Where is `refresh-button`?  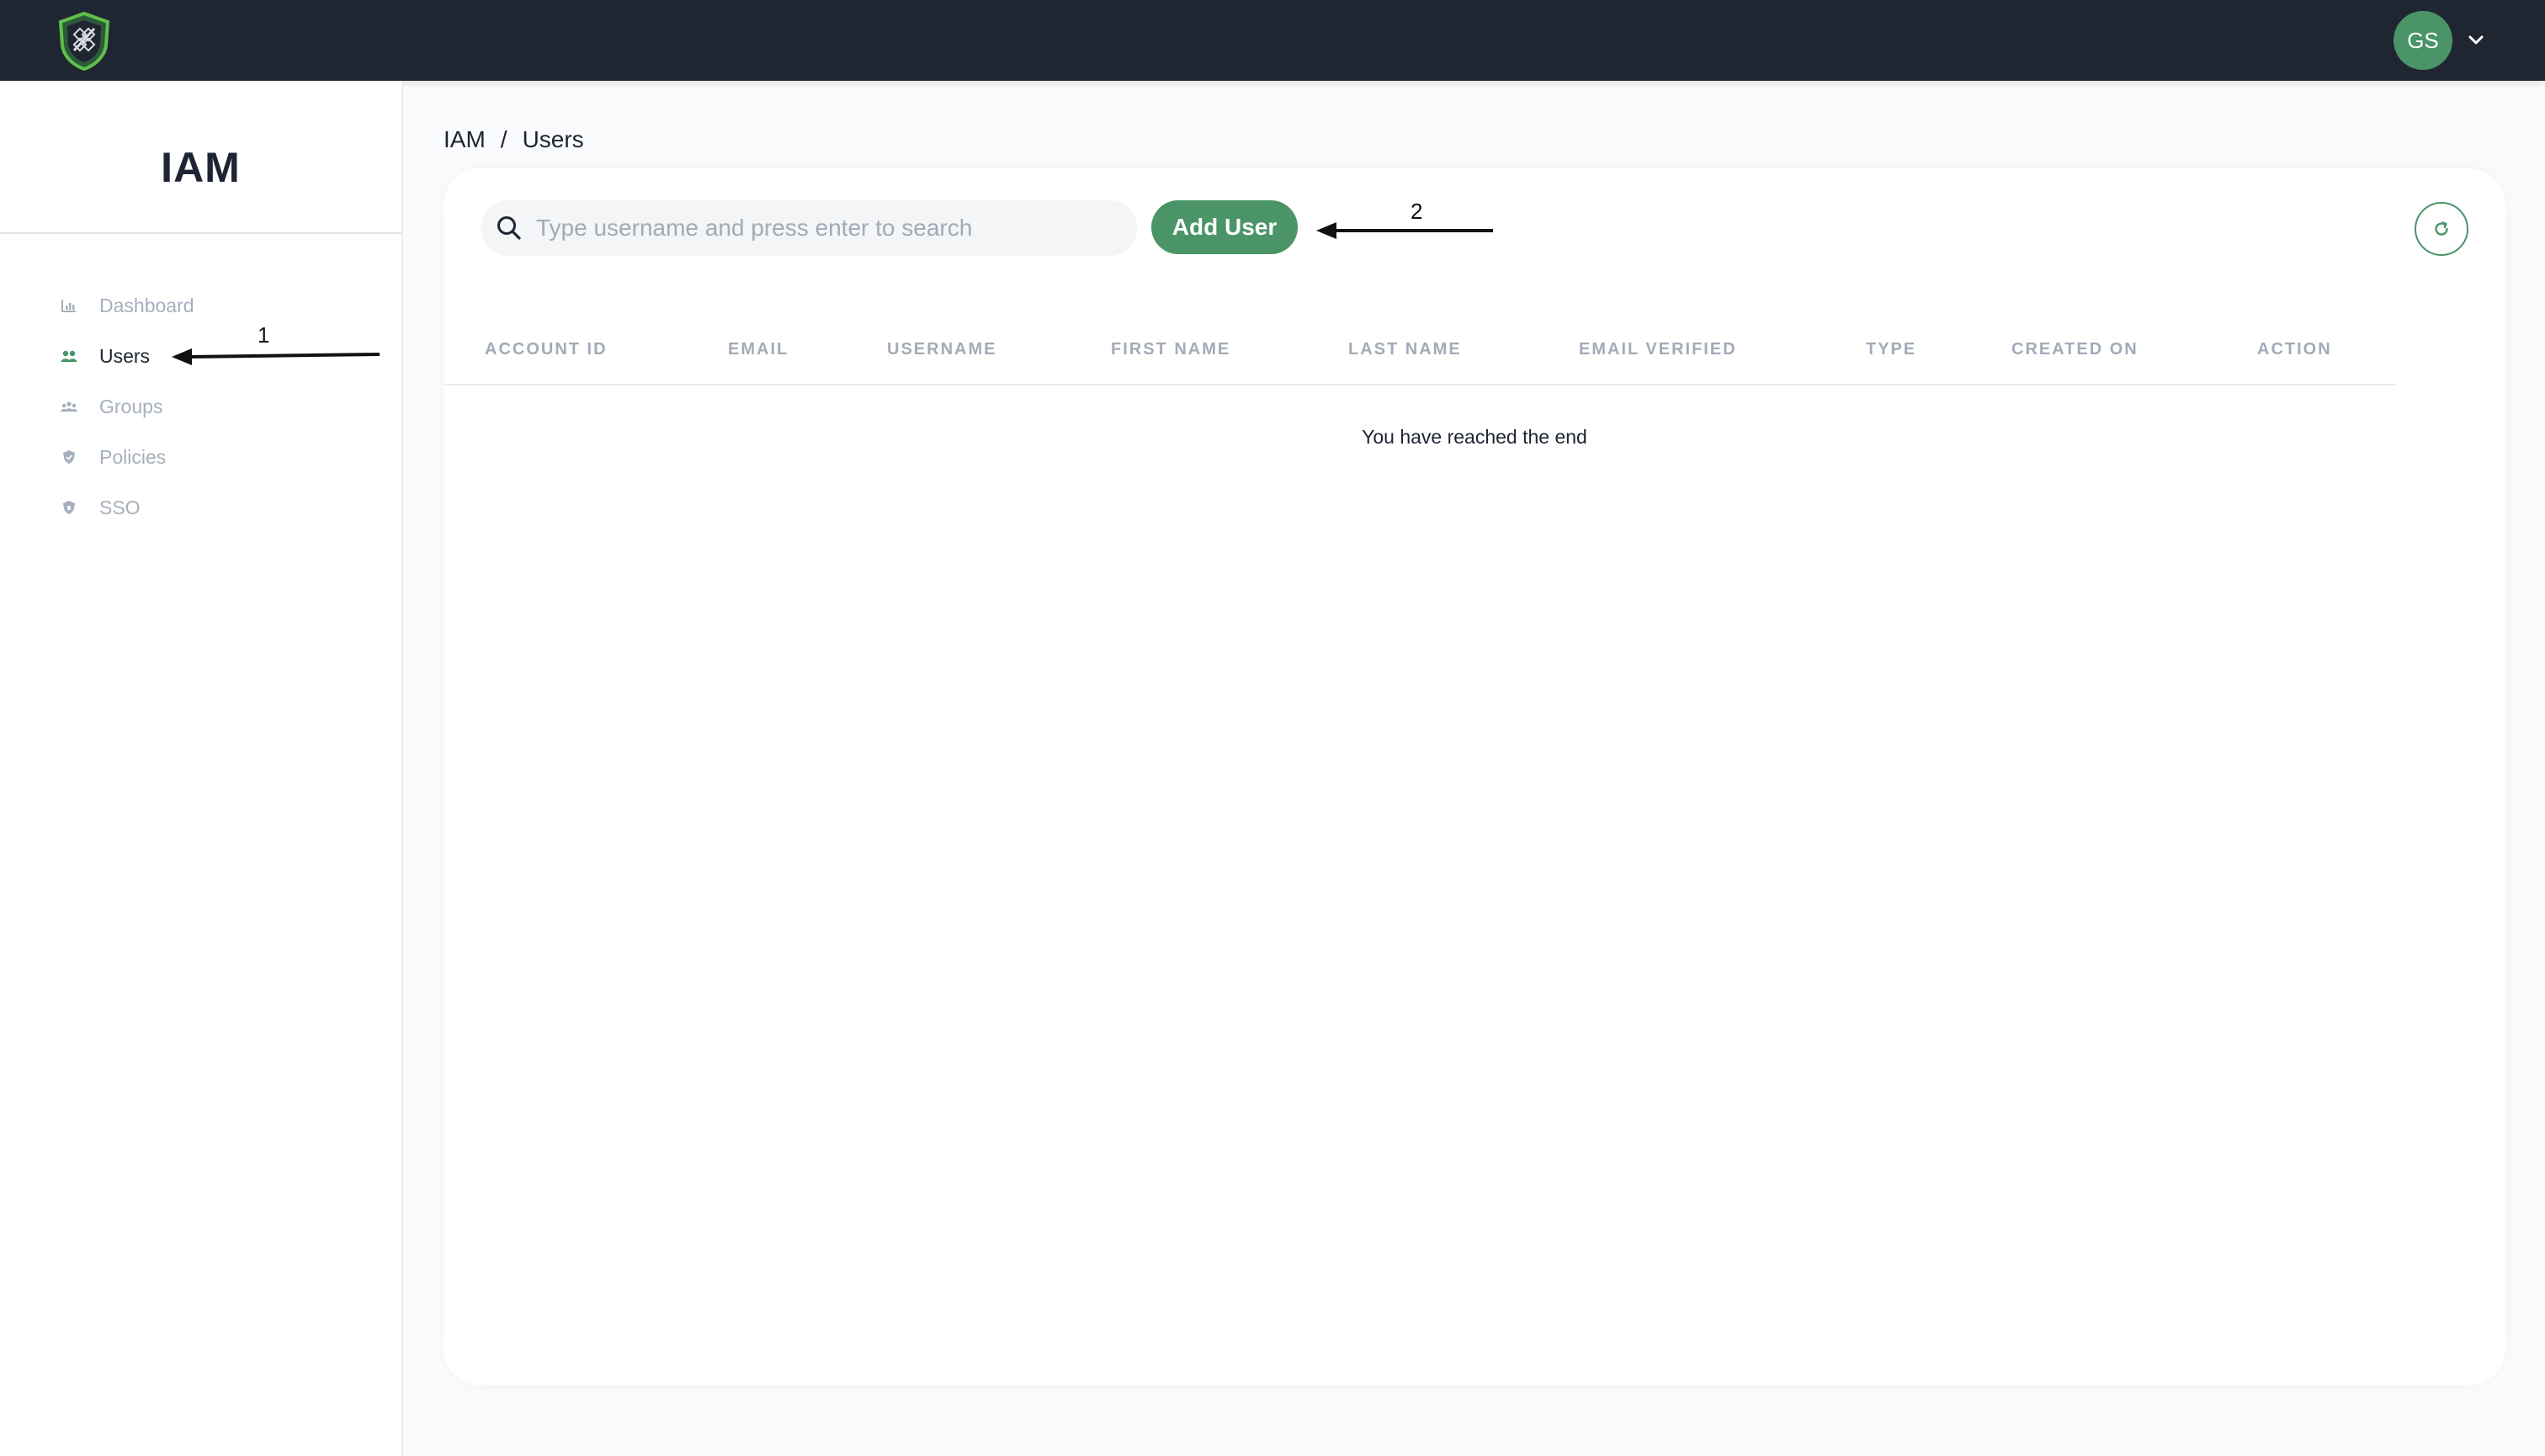 refresh-button is located at coordinates (2441, 229).